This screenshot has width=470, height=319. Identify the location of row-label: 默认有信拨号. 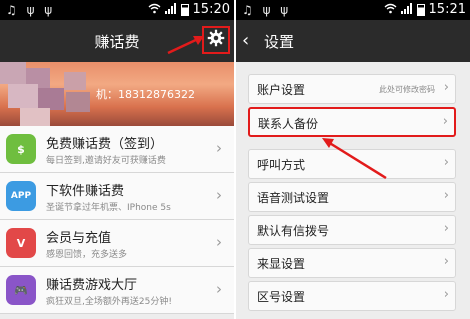
(293, 231).